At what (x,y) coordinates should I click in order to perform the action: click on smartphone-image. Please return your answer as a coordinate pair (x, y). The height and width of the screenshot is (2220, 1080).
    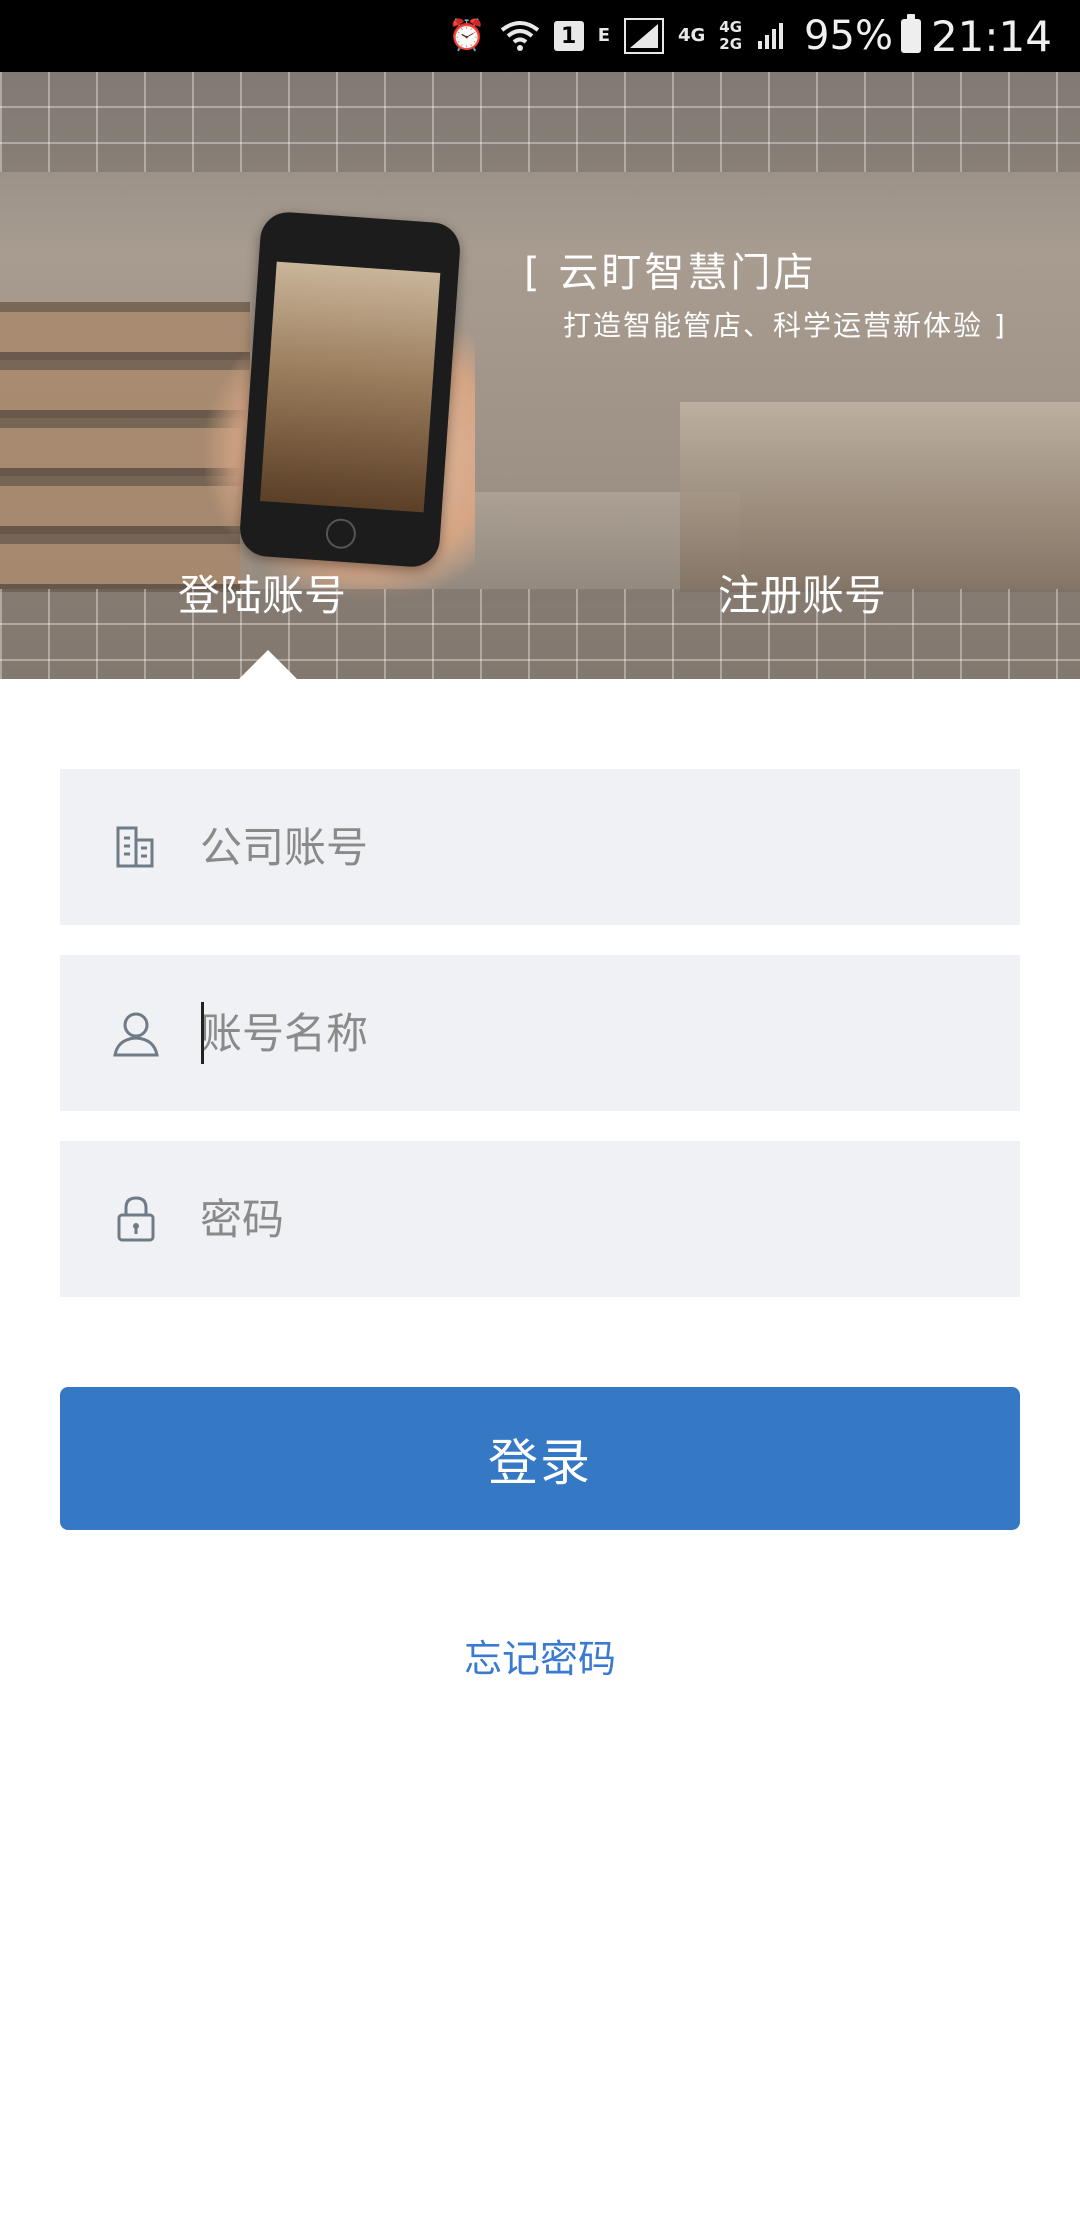
    Looking at the image, I should click on (350, 389).